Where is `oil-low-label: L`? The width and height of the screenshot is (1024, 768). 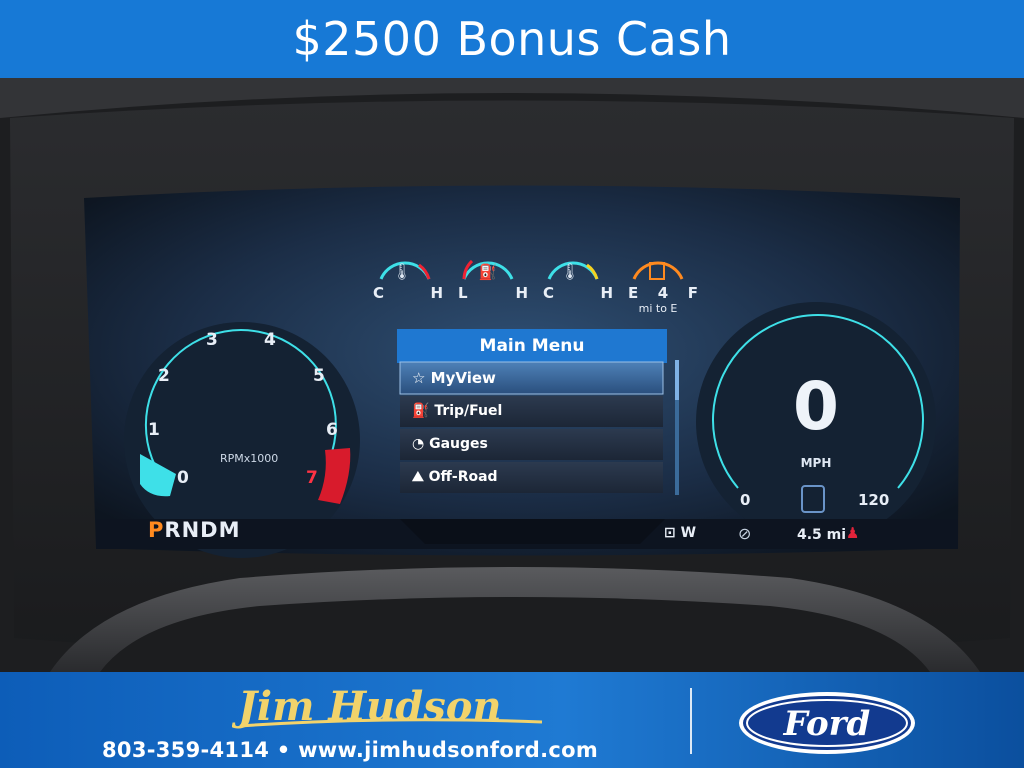 oil-low-label: L is located at coordinates (463, 293).